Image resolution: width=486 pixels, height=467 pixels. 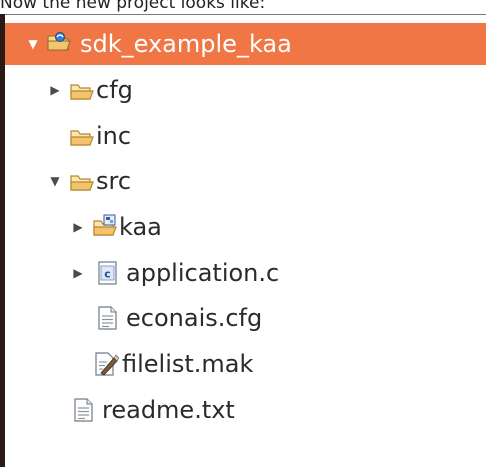 I want to click on tree-item-sdk-example-kaa: ▼ sdk_example_kaa, so click(x=245, y=44).